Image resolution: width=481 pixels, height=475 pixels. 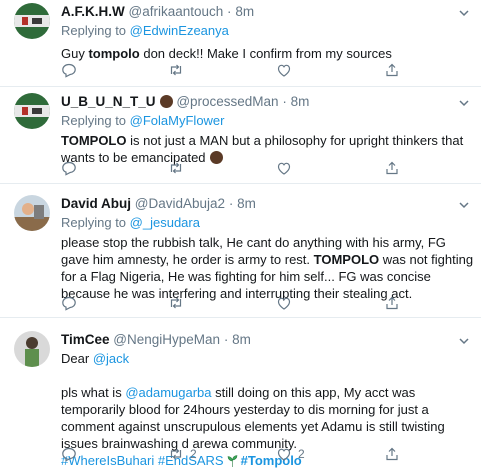 What do you see at coordinates (180, 203) in the screenshot?
I see `handle: @DavidAbuja2` at bounding box center [180, 203].